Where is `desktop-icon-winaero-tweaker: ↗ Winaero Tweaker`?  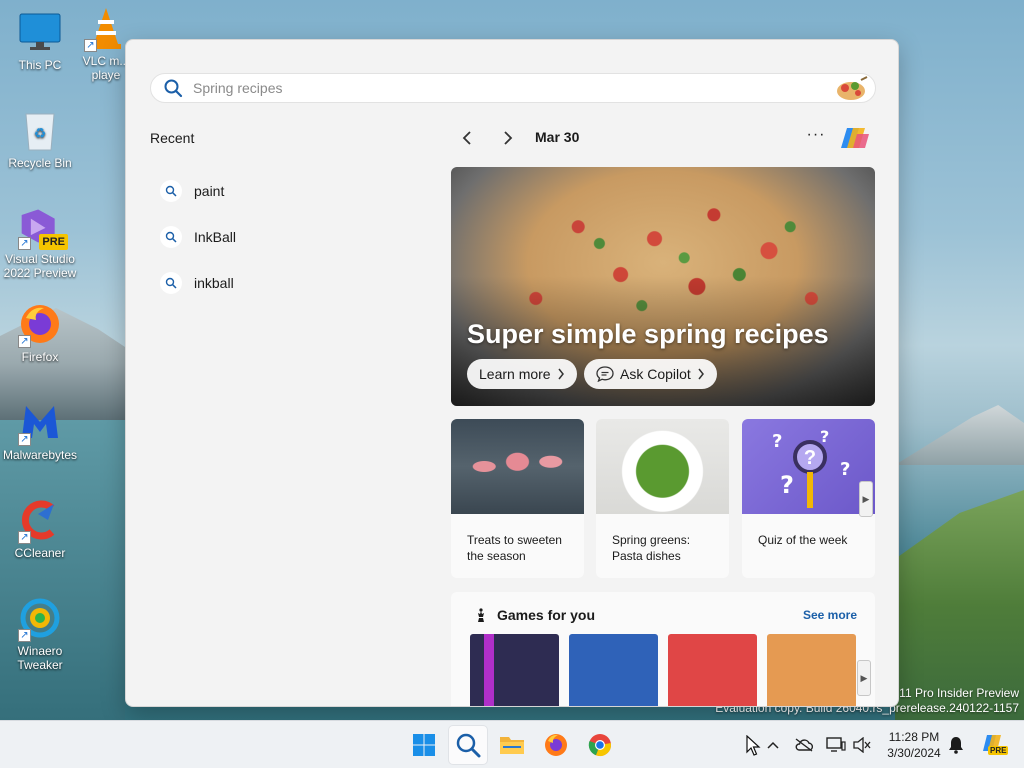 desktop-icon-winaero-tweaker: ↗ Winaero Tweaker is located at coordinates (40, 634).